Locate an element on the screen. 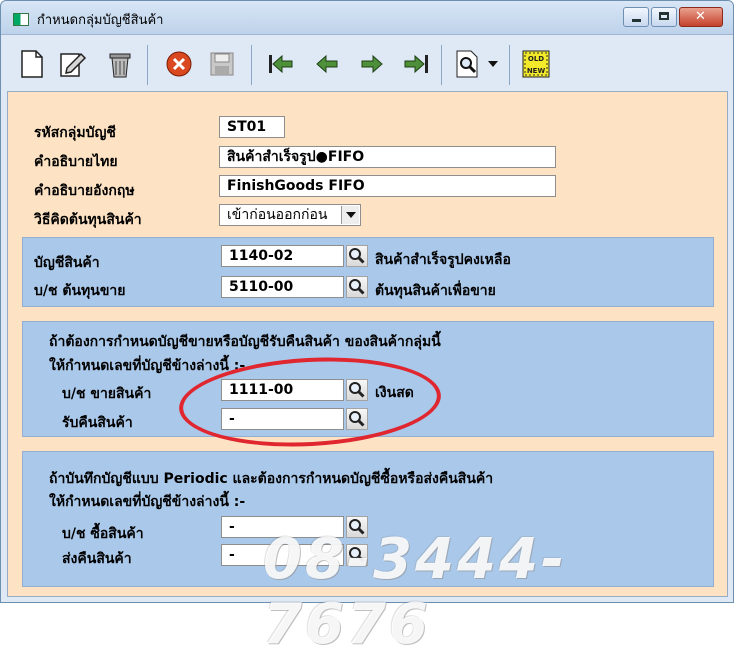  window-title: กำหนดกลุ่มบัญชีสินค้า is located at coordinates (100, 20).